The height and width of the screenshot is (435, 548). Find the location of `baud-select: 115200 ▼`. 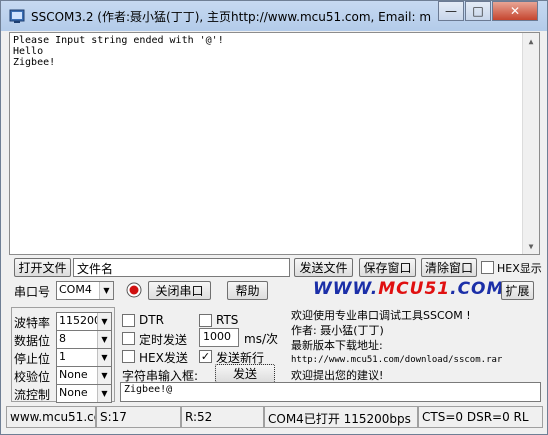

baud-select: 115200 ▼ is located at coordinates (84, 321).